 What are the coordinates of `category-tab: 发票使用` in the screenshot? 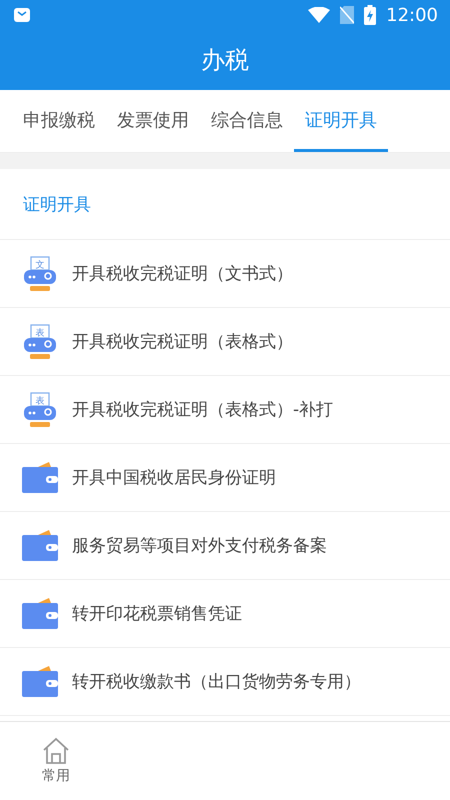 It's located at (153, 121).